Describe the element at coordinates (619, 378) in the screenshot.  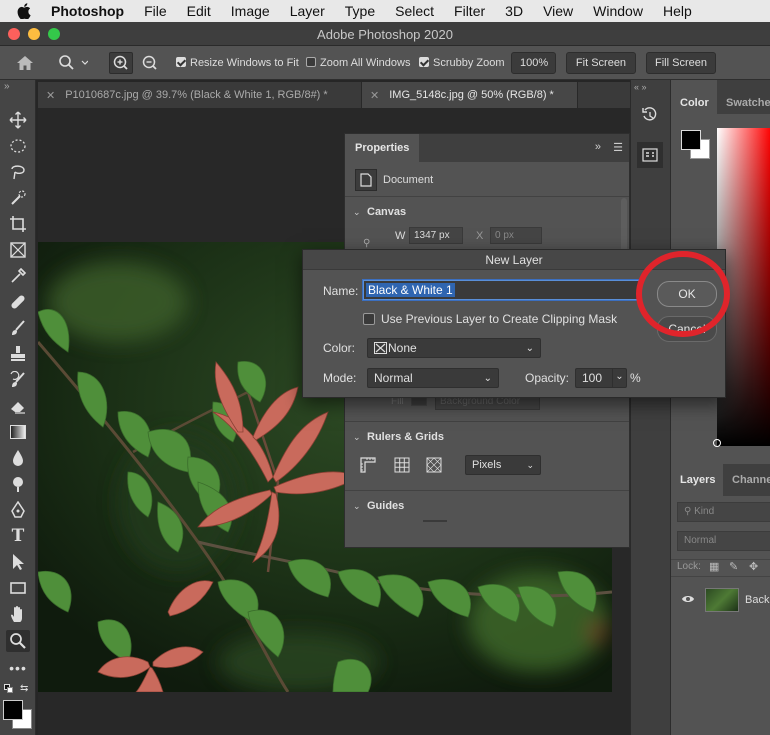
I see `opacity-slider-chevron-icon: ⌄` at that location.